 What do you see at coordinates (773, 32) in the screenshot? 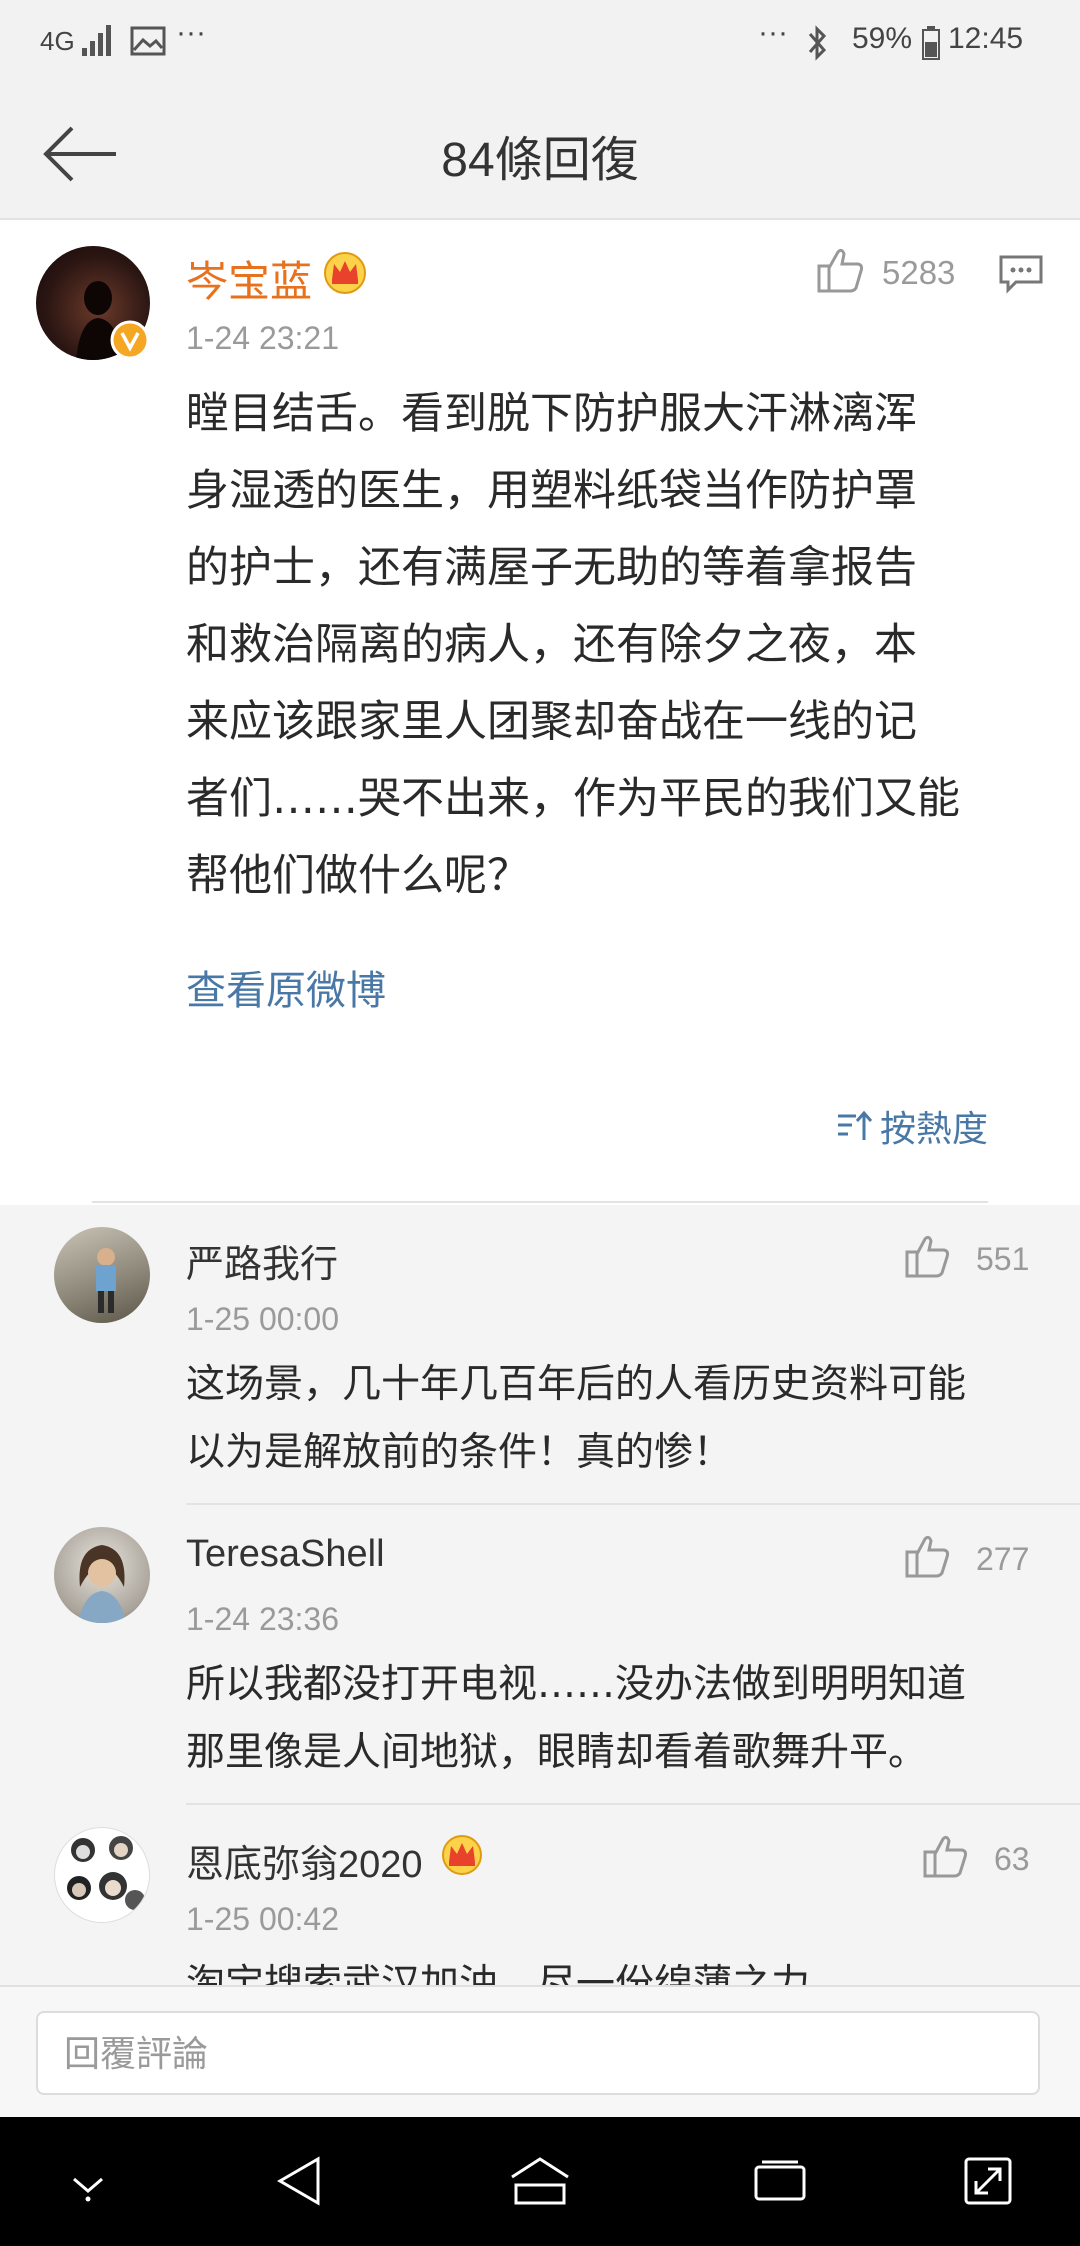
I see `more-icons-right: ···` at bounding box center [773, 32].